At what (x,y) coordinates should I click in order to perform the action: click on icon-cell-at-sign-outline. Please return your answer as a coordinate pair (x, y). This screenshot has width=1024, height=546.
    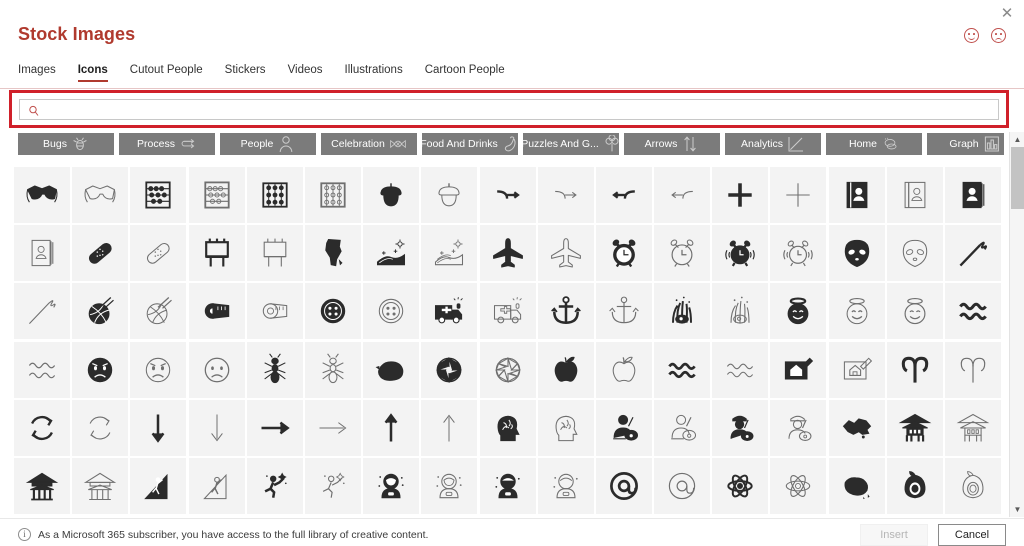
    Looking at the image, I should click on (682, 485).